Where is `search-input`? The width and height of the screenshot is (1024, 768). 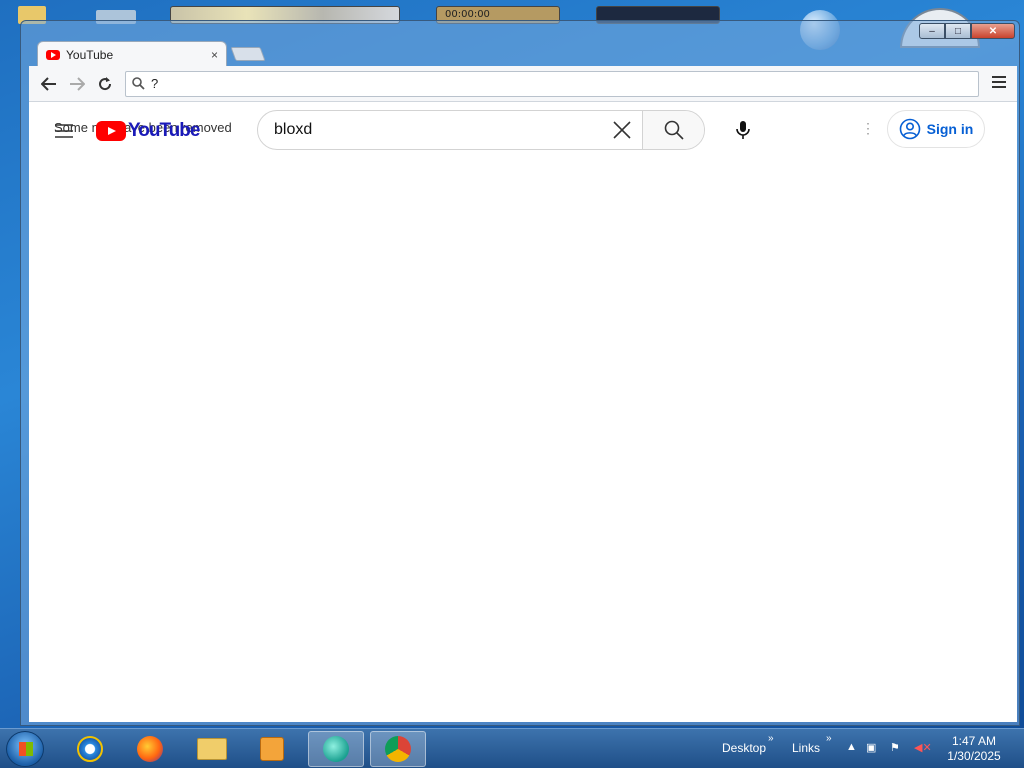
search-input is located at coordinates (430, 130).